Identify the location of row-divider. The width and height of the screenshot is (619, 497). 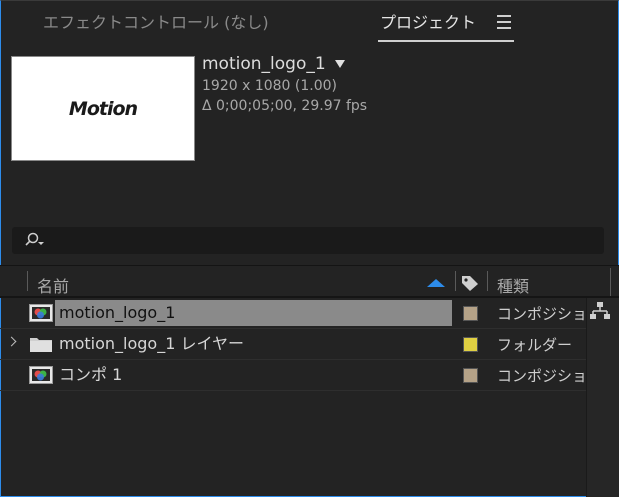
(293, 390).